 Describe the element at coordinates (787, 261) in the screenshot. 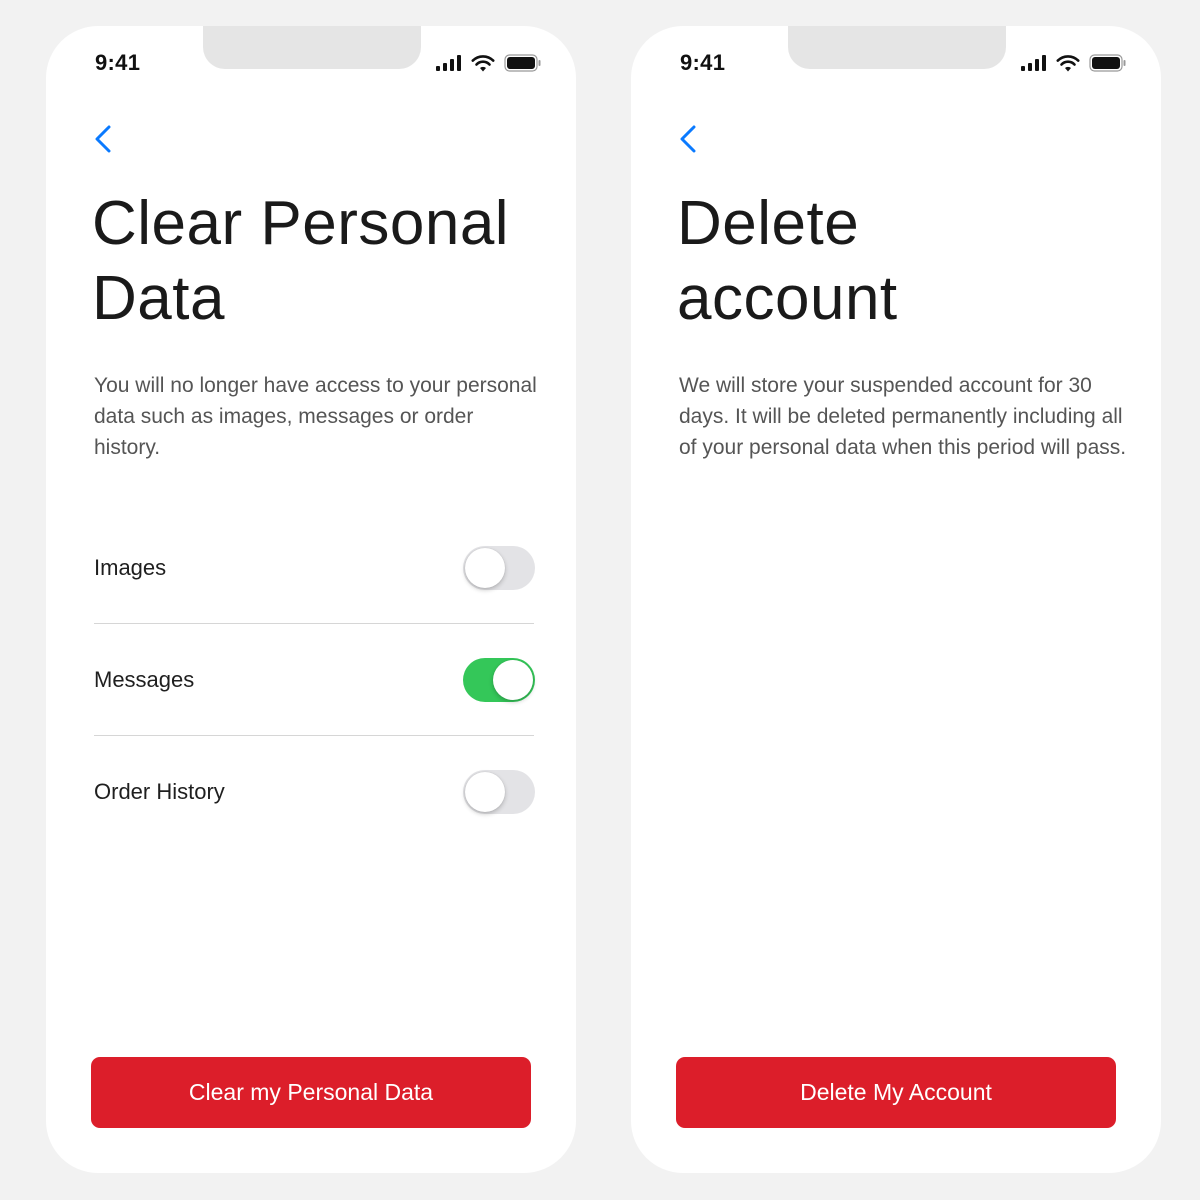

I see `page-title: Delete account` at that location.